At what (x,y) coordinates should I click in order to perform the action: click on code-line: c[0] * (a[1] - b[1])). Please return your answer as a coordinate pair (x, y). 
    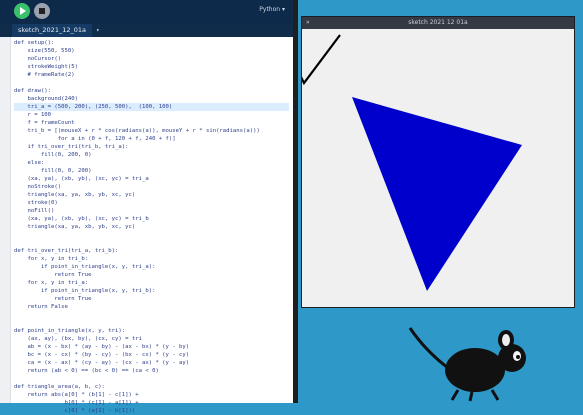
    Looking at the image, I should click on (151, 411).